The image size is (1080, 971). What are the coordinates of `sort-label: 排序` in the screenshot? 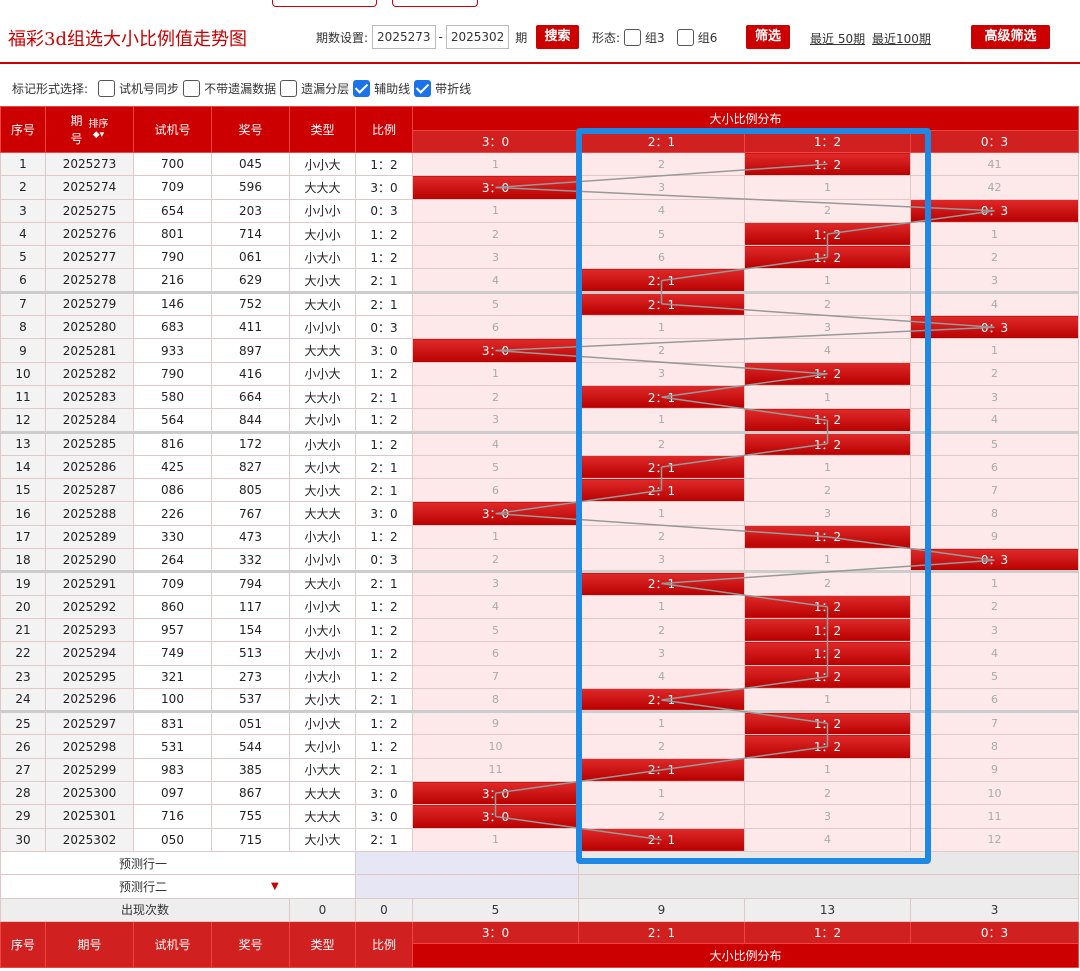 It's located at (99, 124).